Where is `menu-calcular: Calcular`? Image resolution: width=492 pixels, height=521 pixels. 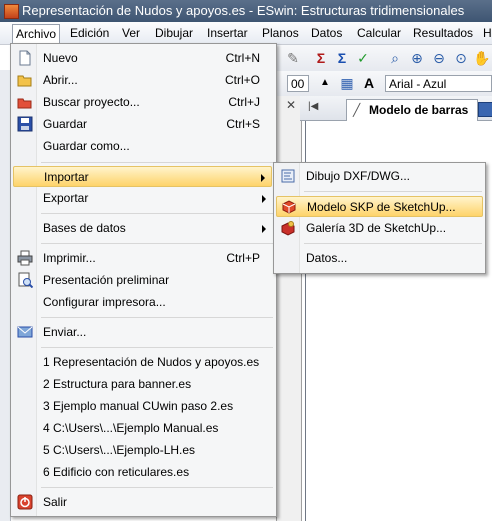
menu-calcular: Calcular is located at coordinates (379, 33).